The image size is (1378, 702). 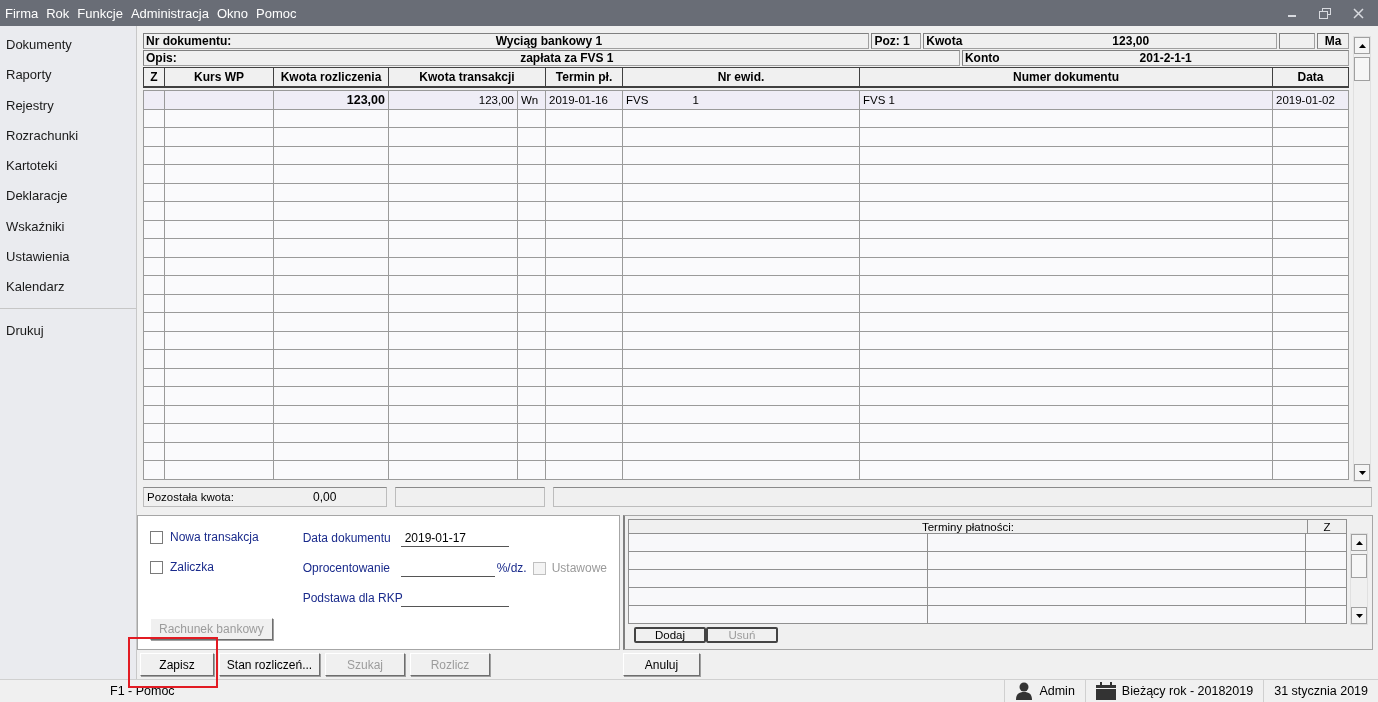 I want to click on field-label: Konto, so click(x=982, y=58).